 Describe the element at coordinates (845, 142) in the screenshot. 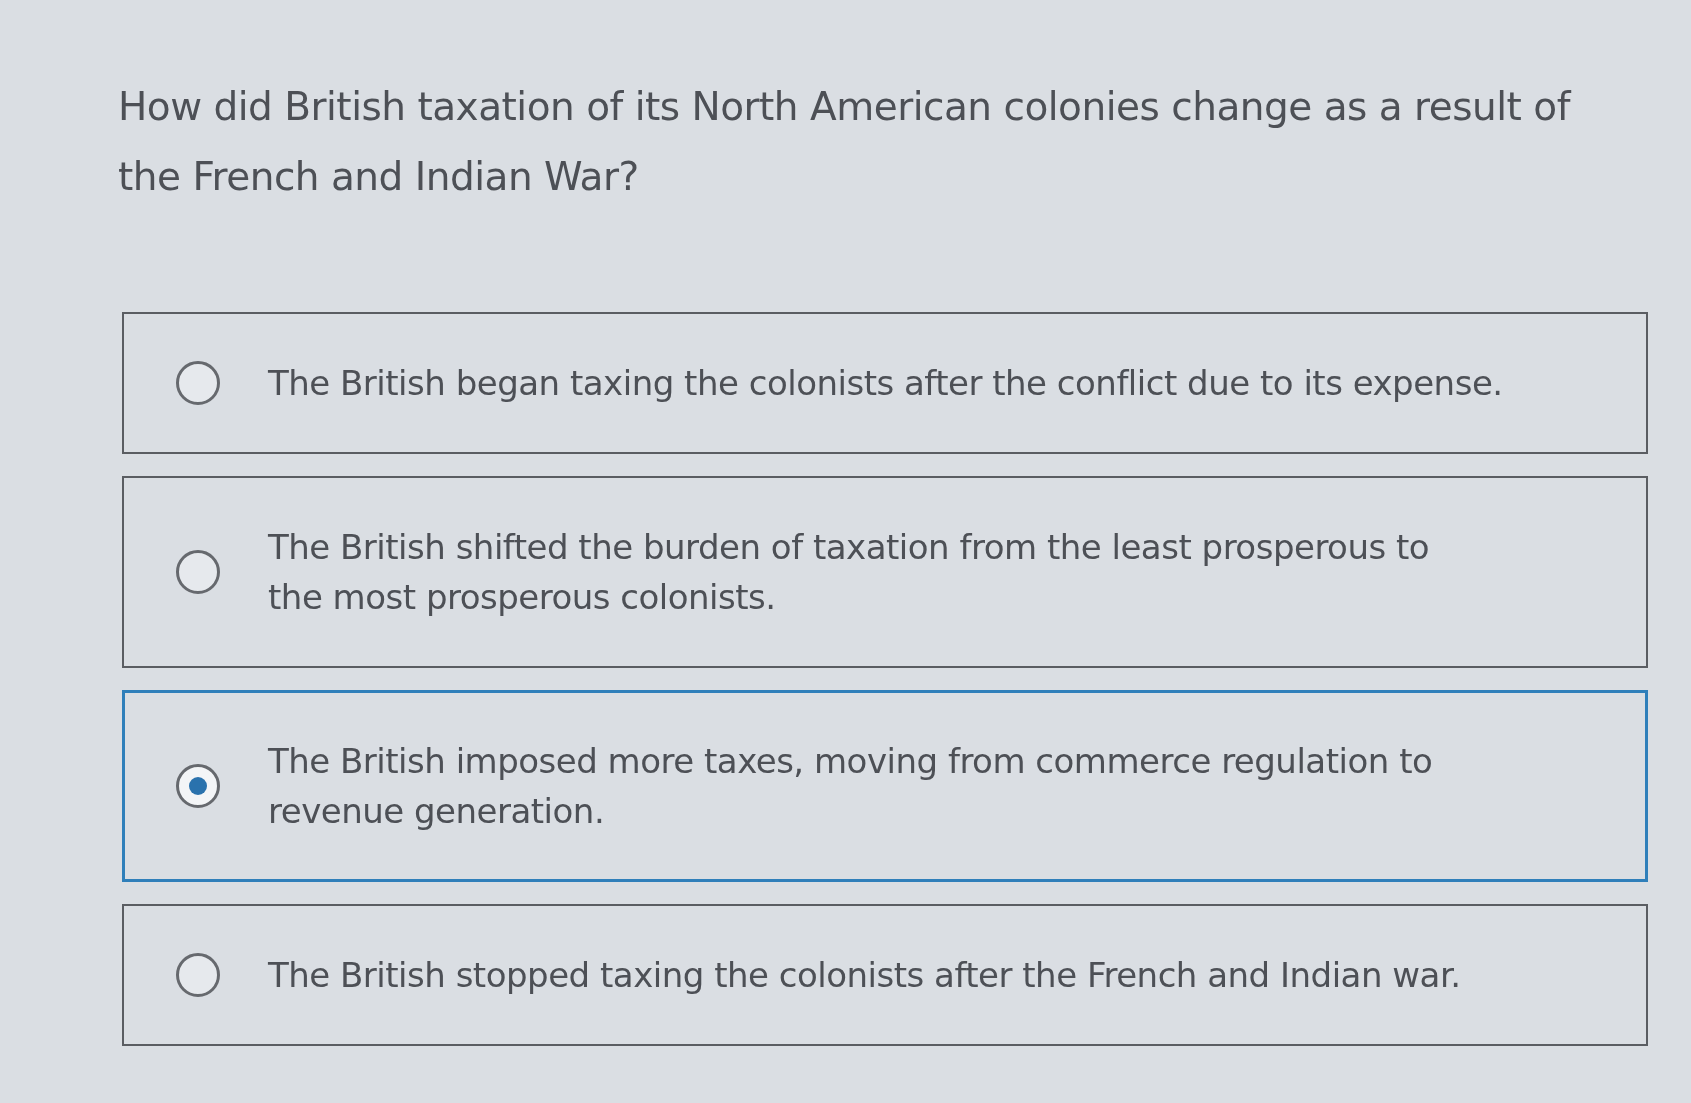

I see `question-text: How did British taxation of its North American colonies change as a result of the French and Indian War?` at that location.